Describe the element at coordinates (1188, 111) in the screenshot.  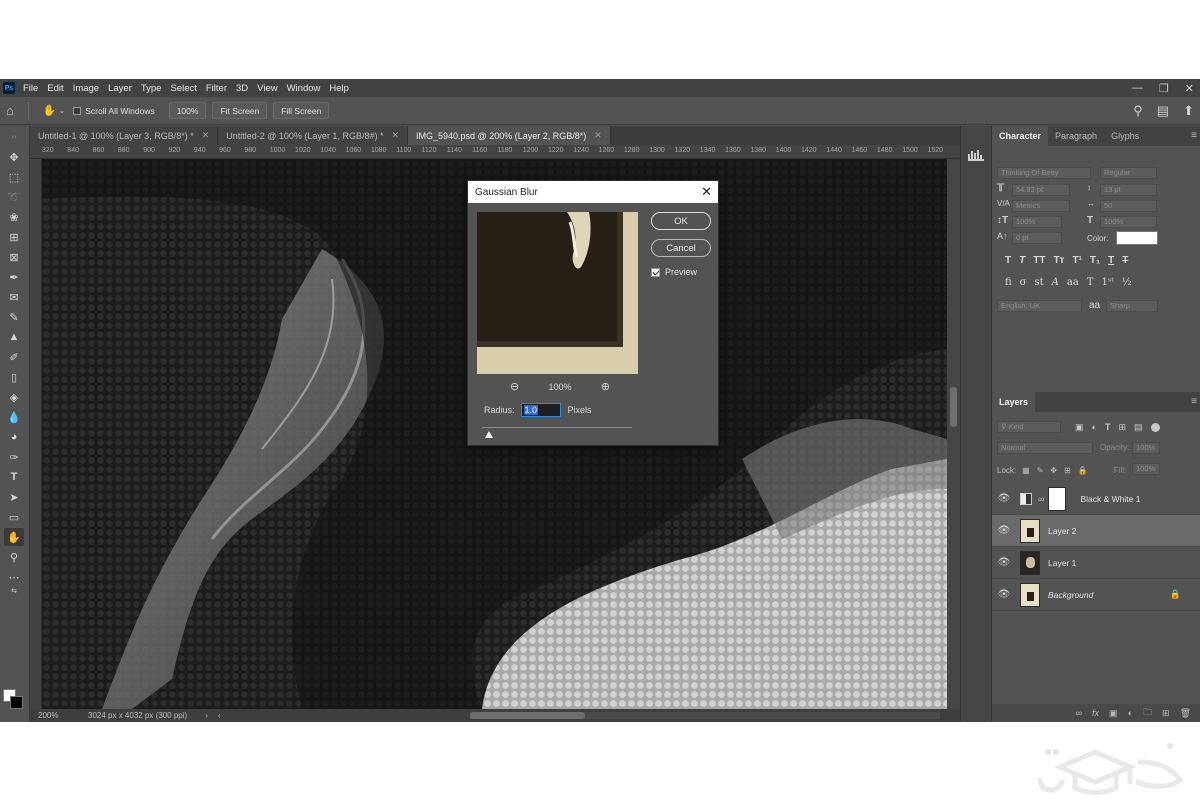
I see `share-icon: ⬆` at that location.